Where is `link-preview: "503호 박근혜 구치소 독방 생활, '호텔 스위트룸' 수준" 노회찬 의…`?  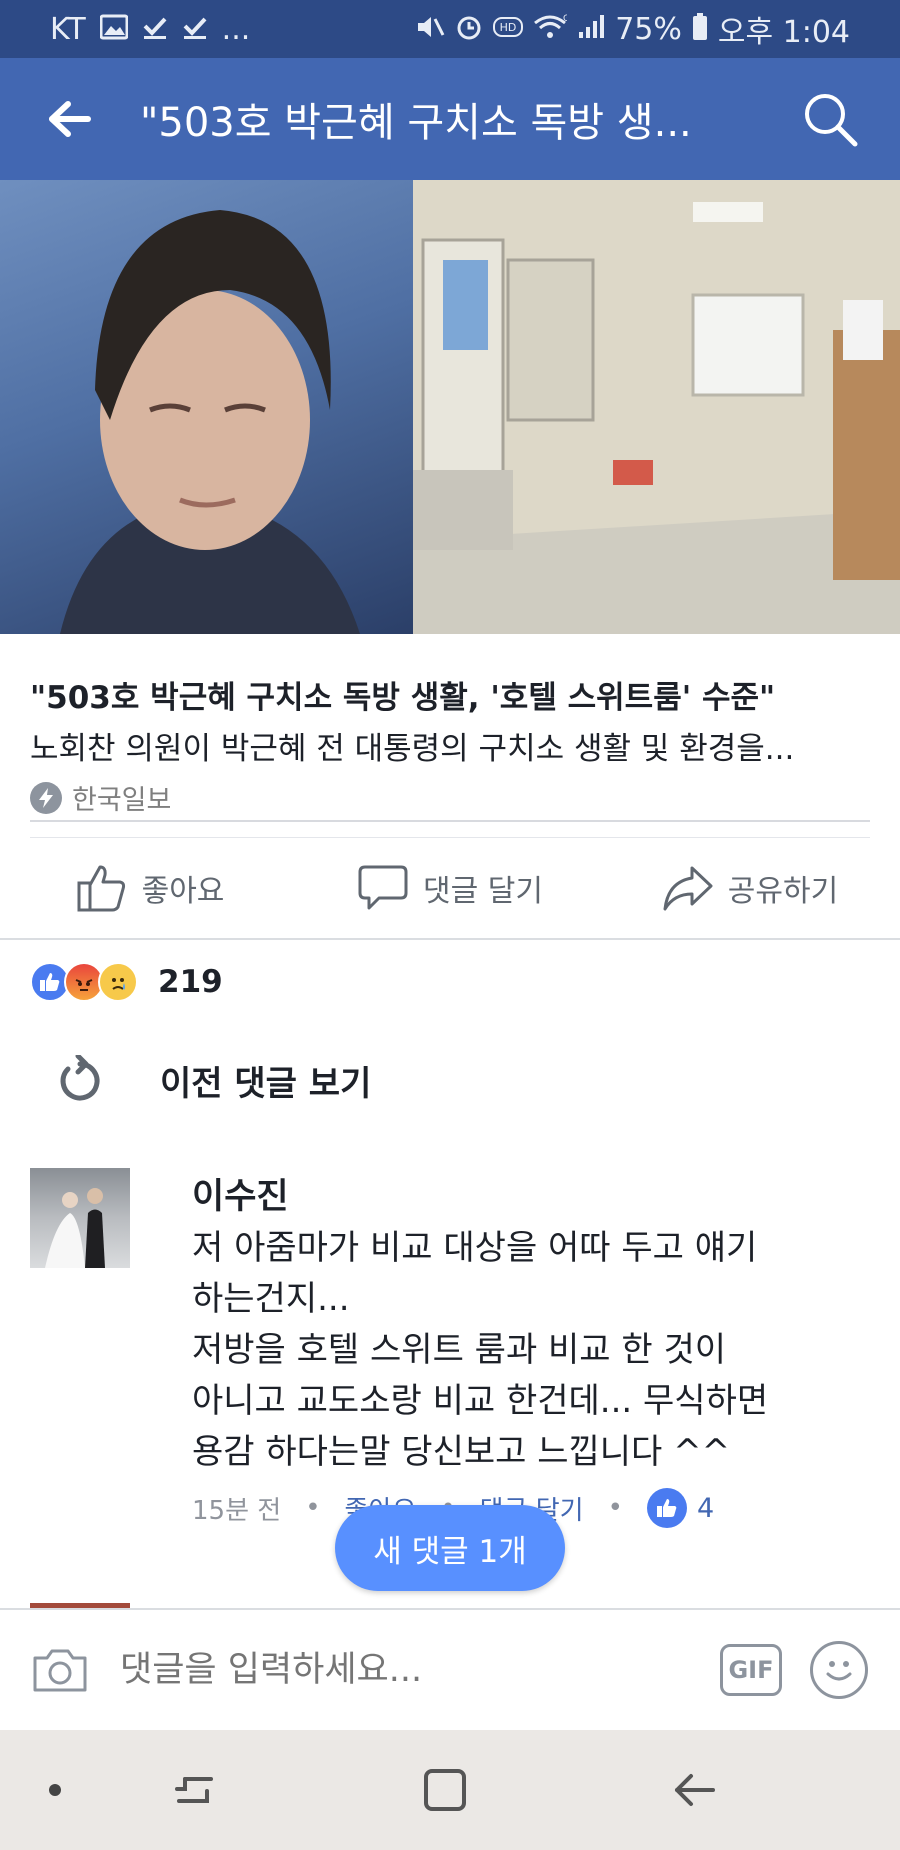 link-preview: "503호 박근혜 구치소 독방 생활, '호텔 스위트룸' 수준" 노회찬 의… is located at coordinates (450, 744).